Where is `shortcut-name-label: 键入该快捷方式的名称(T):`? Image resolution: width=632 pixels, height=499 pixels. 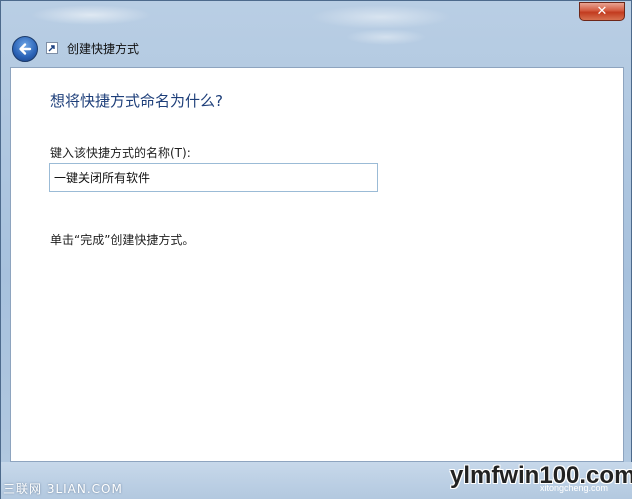
shortcut-name-label: 键入该快捷方式的名称(T): is located at coordinates (120, 153).